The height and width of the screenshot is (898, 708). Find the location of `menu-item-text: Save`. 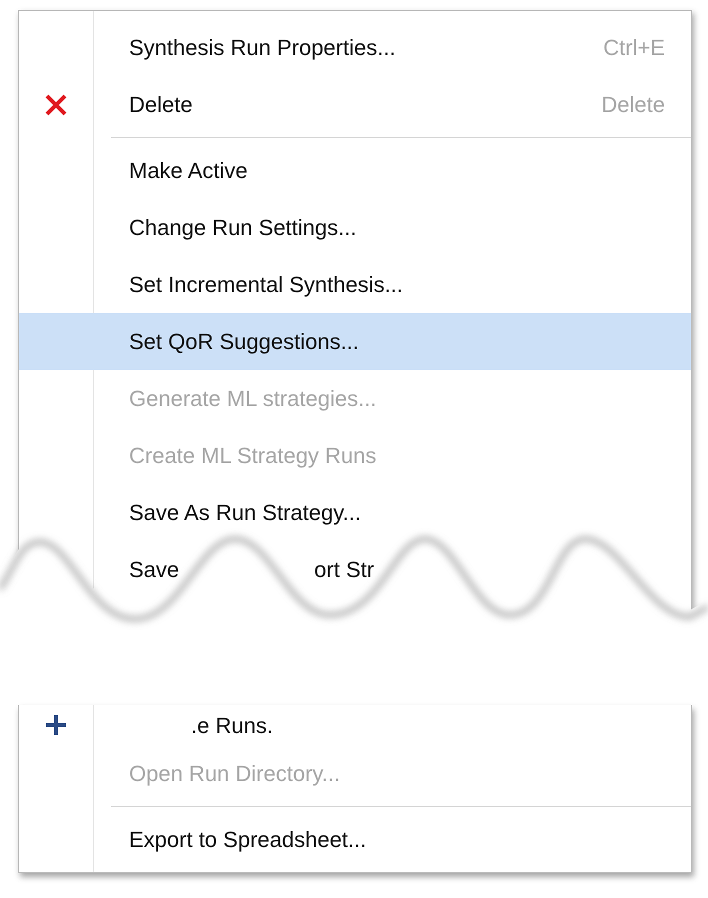

menu-item-text: Save is located at coordinates (154, 569).